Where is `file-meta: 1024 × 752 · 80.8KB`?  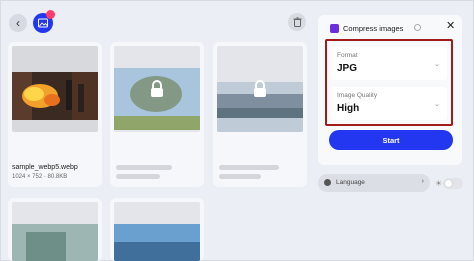
file-meta: 1024 × 752 · 80.8KB is located at coordinates (40, 177).